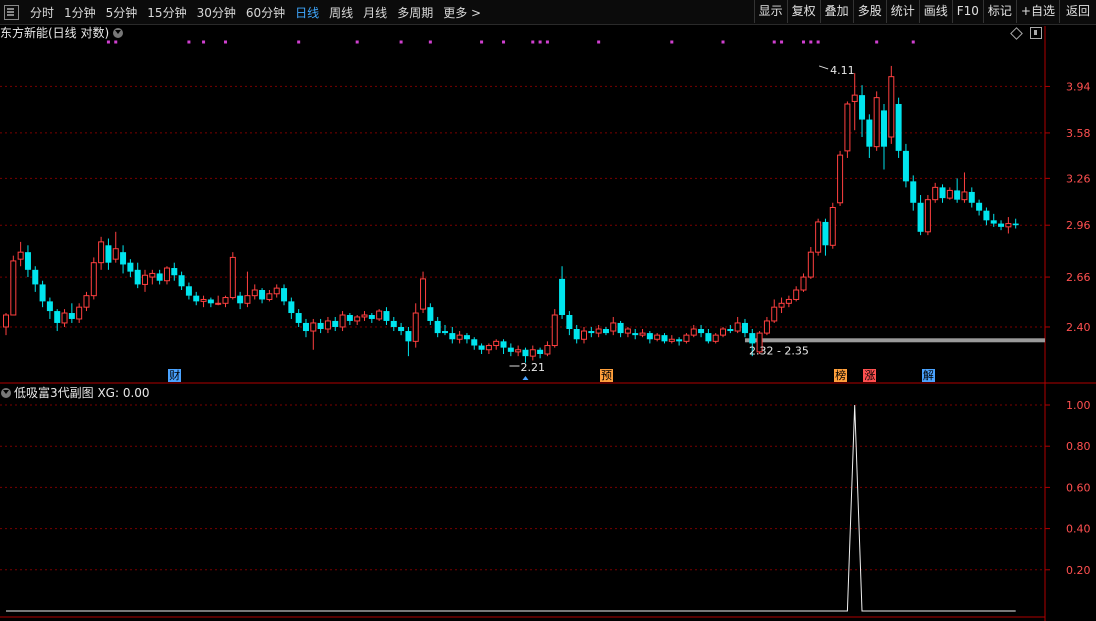 This screenshot has width=1096, height=621. I want to click on sub-y-tick-label: 1.00, so click(1078, 405).